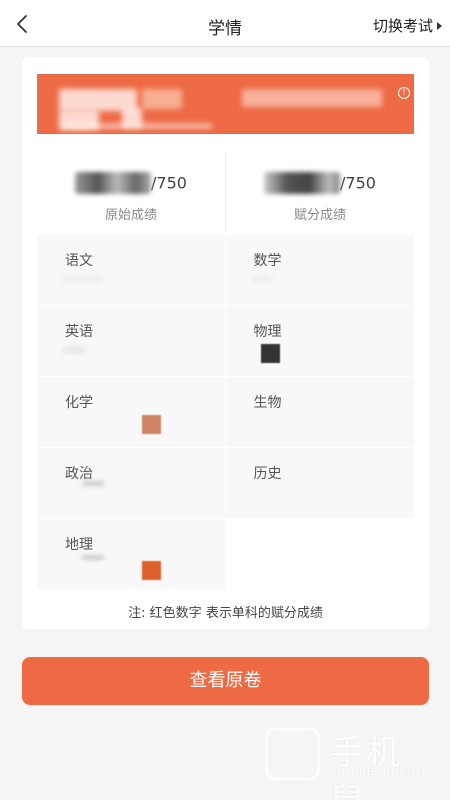  What do you see at coordinates (358, 183) in the screenshot?
I see `assigned-score-max: /750` at bounding box center [358, 183].